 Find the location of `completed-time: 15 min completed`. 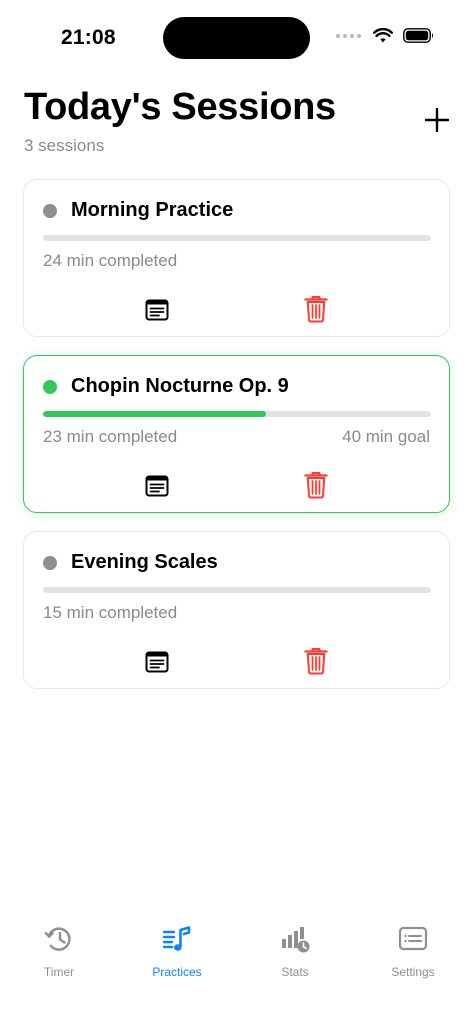

completed-time: 15 min completed is located at coordinates (110, 612).